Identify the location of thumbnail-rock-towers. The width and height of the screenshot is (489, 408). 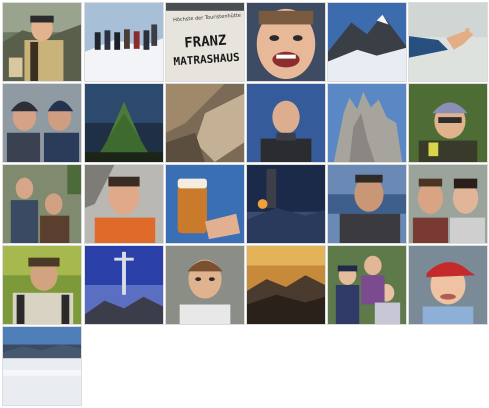
(367, 123).